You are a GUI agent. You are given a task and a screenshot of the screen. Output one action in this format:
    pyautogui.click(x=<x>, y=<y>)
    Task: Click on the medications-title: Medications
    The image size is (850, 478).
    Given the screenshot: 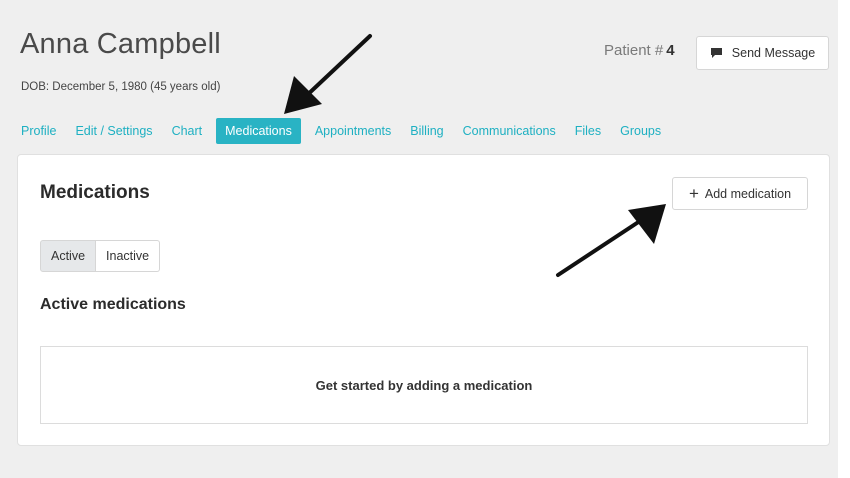 What is the action you would take?
    pyautogui.click(x=95, y=192)
    